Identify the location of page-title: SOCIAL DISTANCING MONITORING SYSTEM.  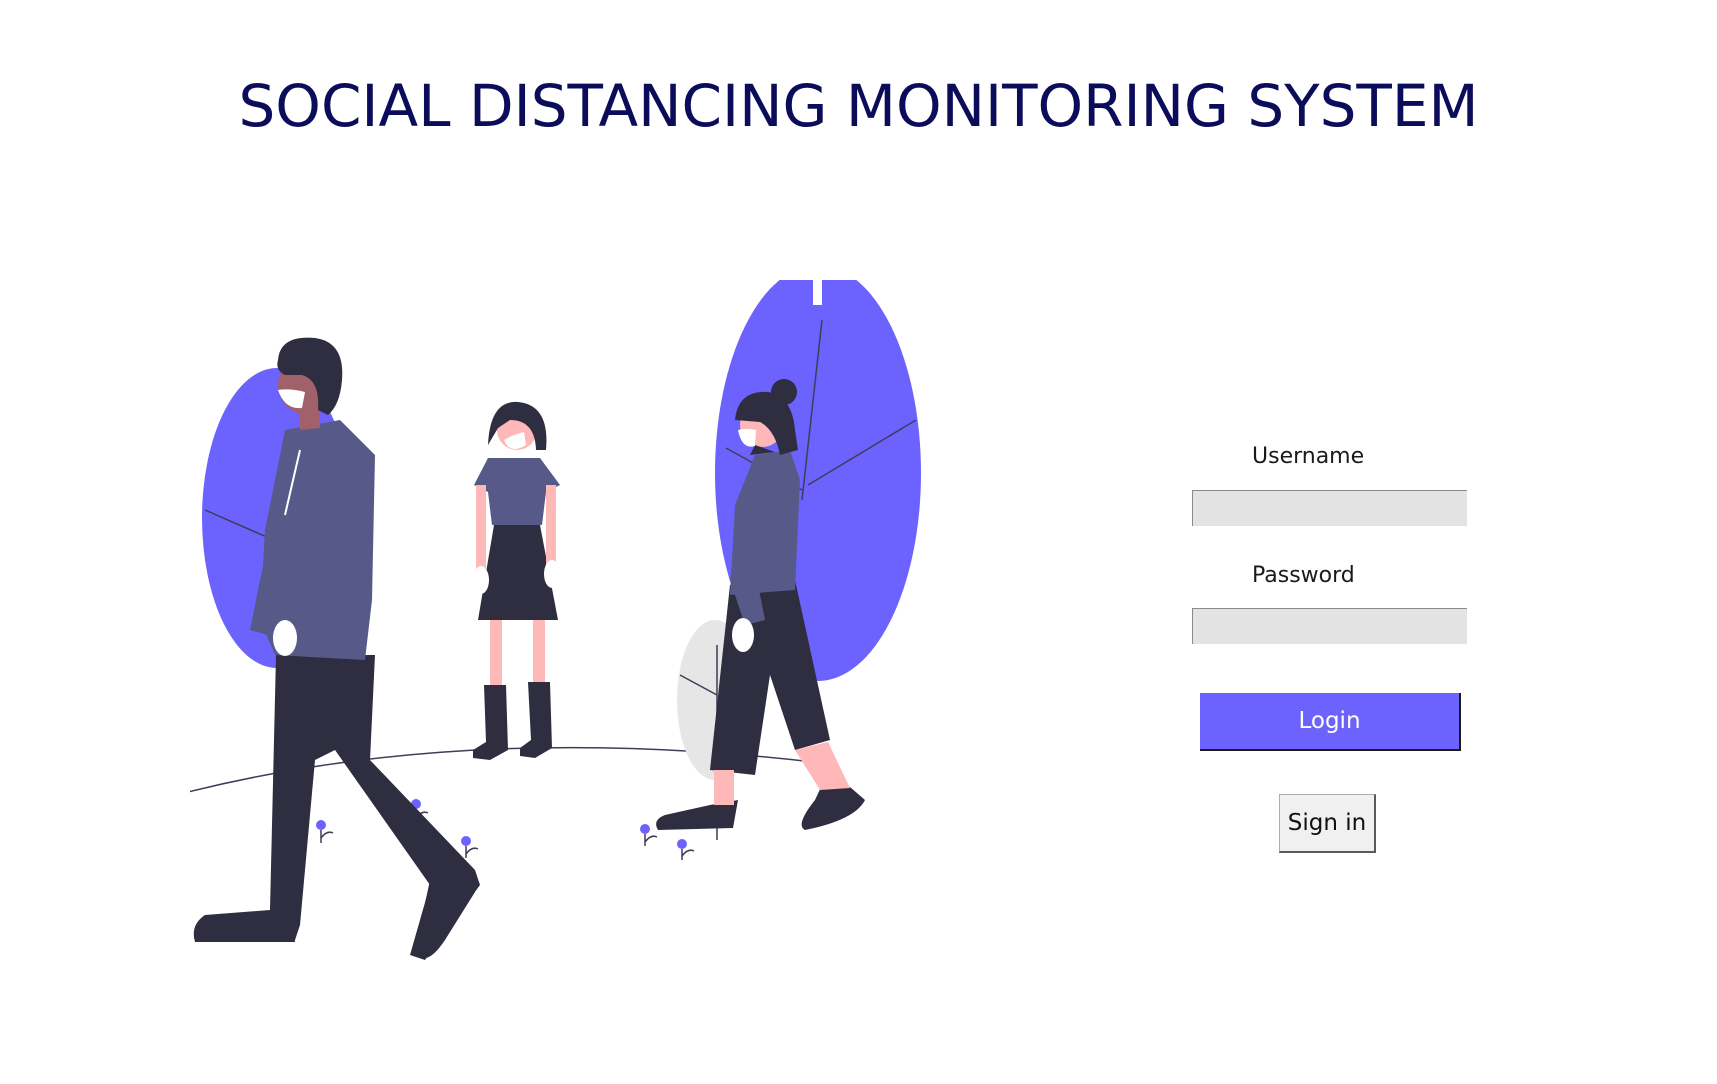
(858, 106).